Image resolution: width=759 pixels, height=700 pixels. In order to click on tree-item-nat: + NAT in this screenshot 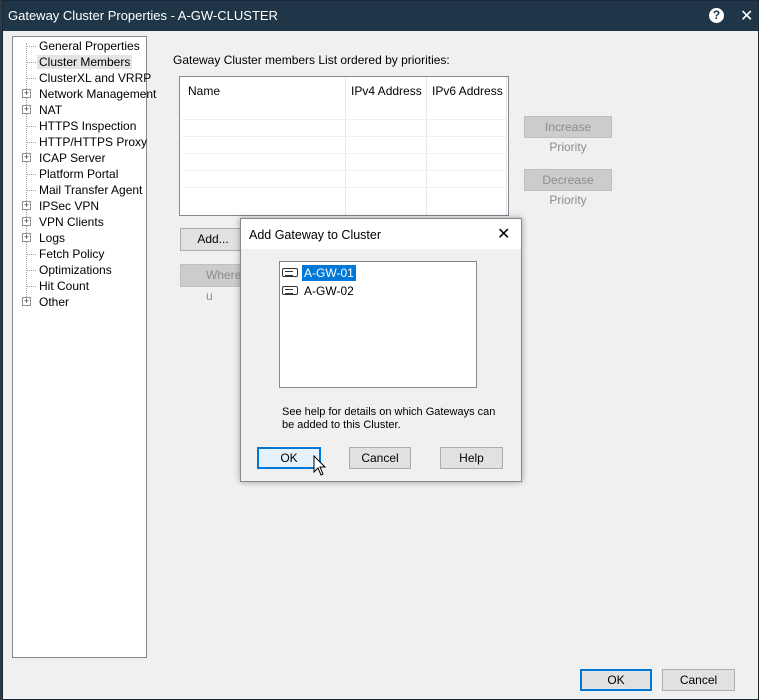, I will do `click(79, 110)`.